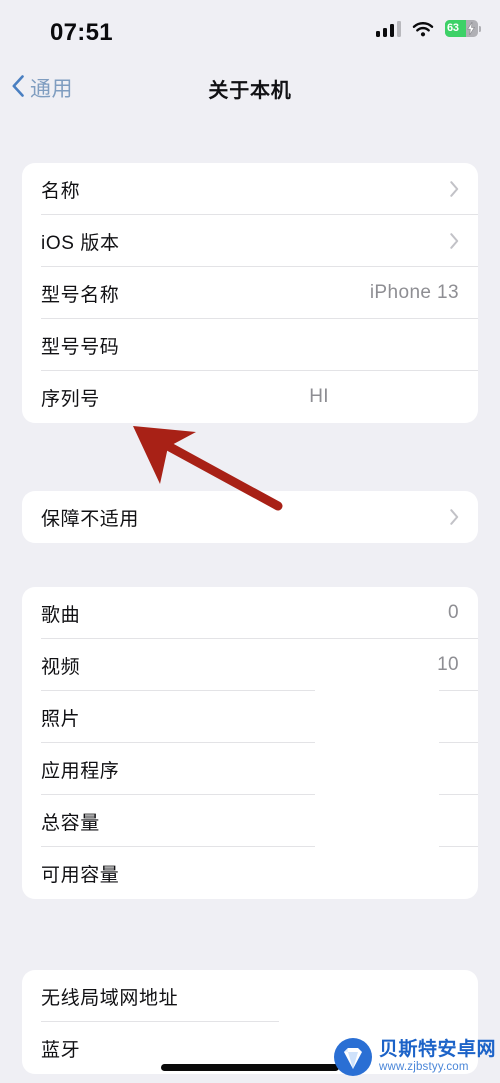 The height and width of the screenshot is (1083, 500). What do you see at coordinates (80, 295) in the screenshot?
I see `settings-row-label: 型号名称` at bounding box center [80, 295].